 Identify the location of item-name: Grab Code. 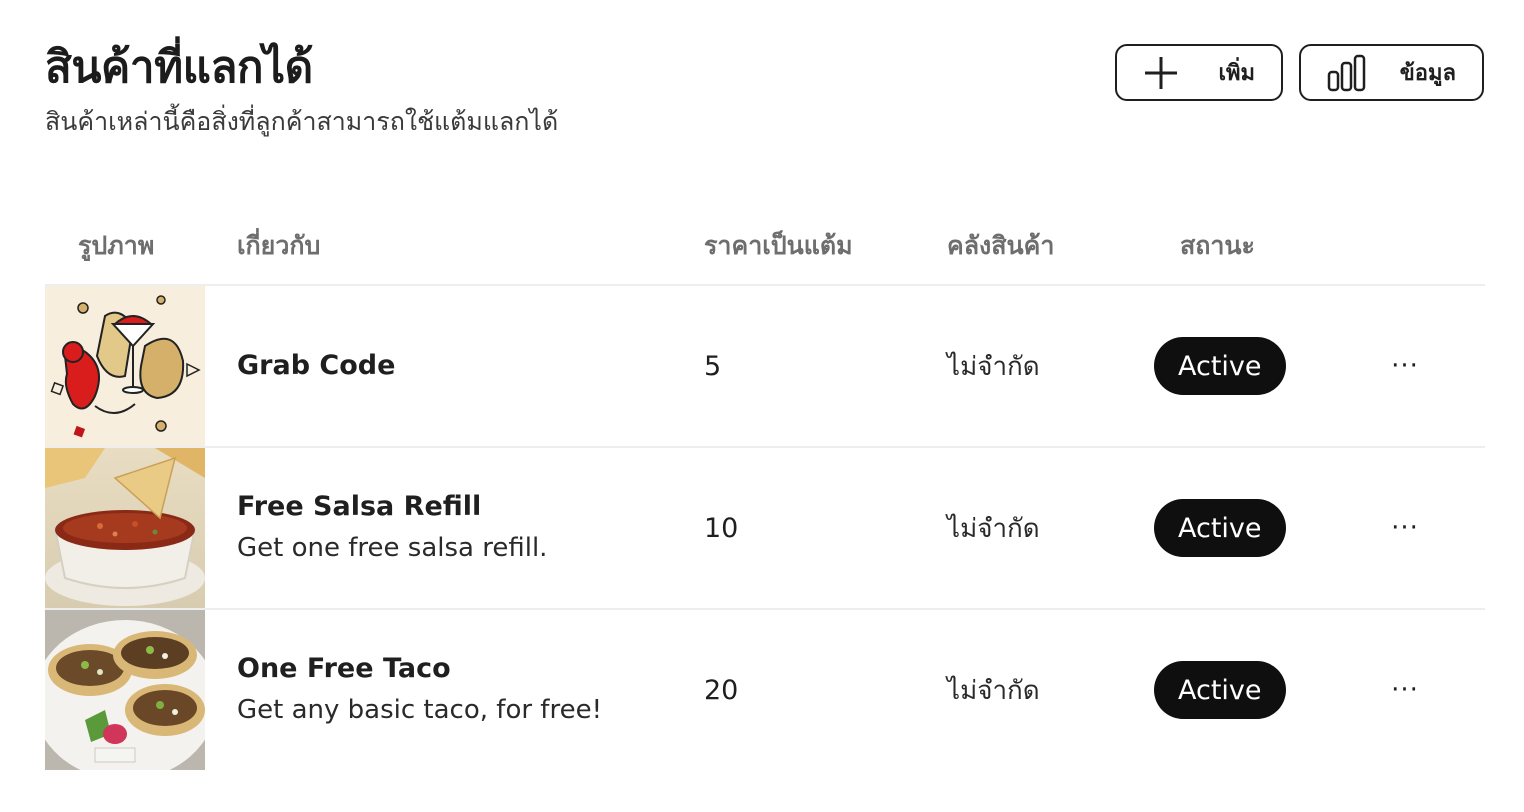
(316, 365).